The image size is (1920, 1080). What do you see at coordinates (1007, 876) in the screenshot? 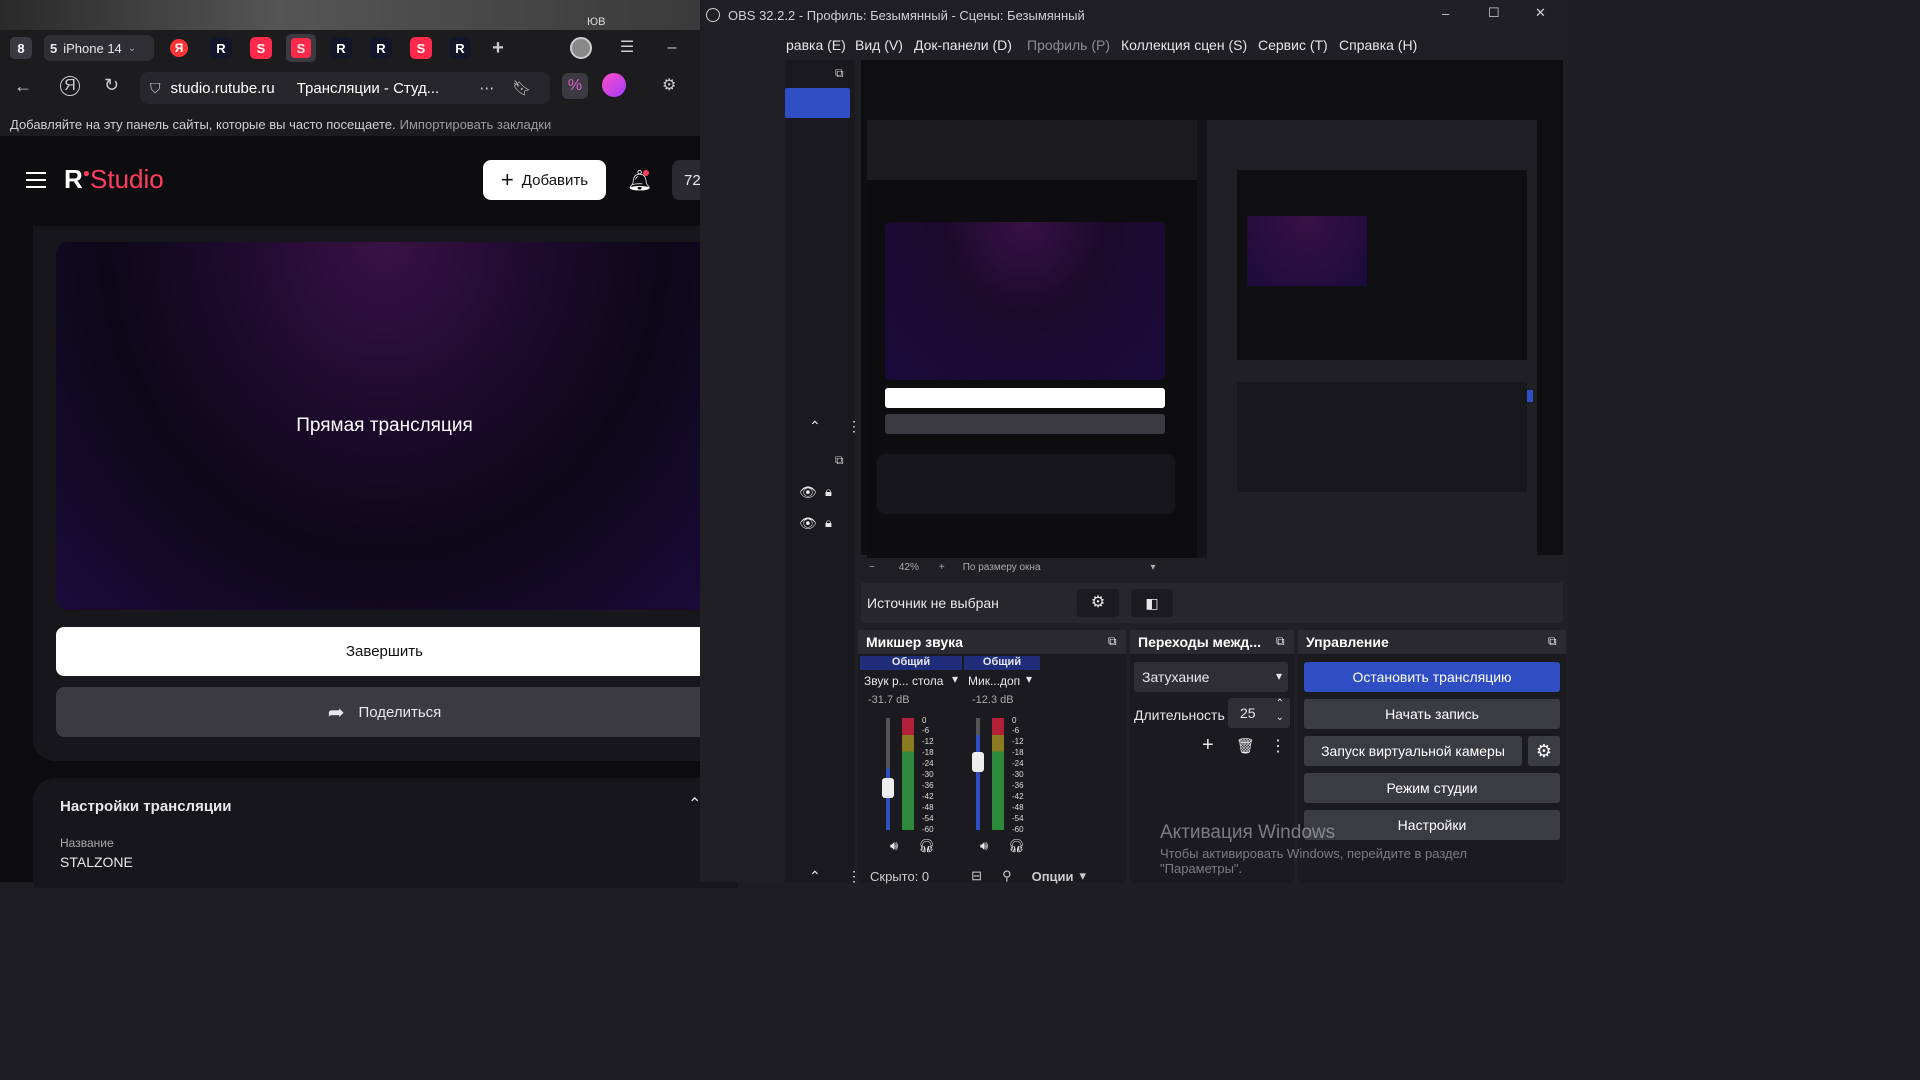
I see `mixer-link-icon: ⚲` at bounding box center [1007, 876].